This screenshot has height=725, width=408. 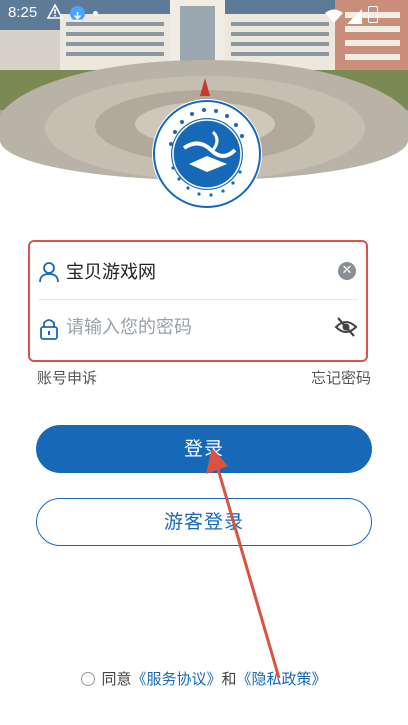 I want to click on lock-icon, so click(x=49, y=331).